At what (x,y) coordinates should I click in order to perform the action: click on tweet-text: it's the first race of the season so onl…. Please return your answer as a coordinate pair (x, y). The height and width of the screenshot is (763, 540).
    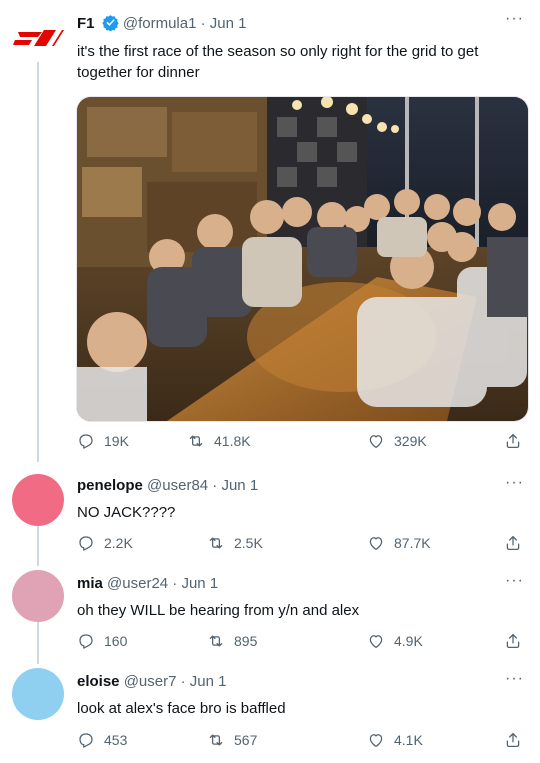
    Looking at the image, I should click on (278, 62).